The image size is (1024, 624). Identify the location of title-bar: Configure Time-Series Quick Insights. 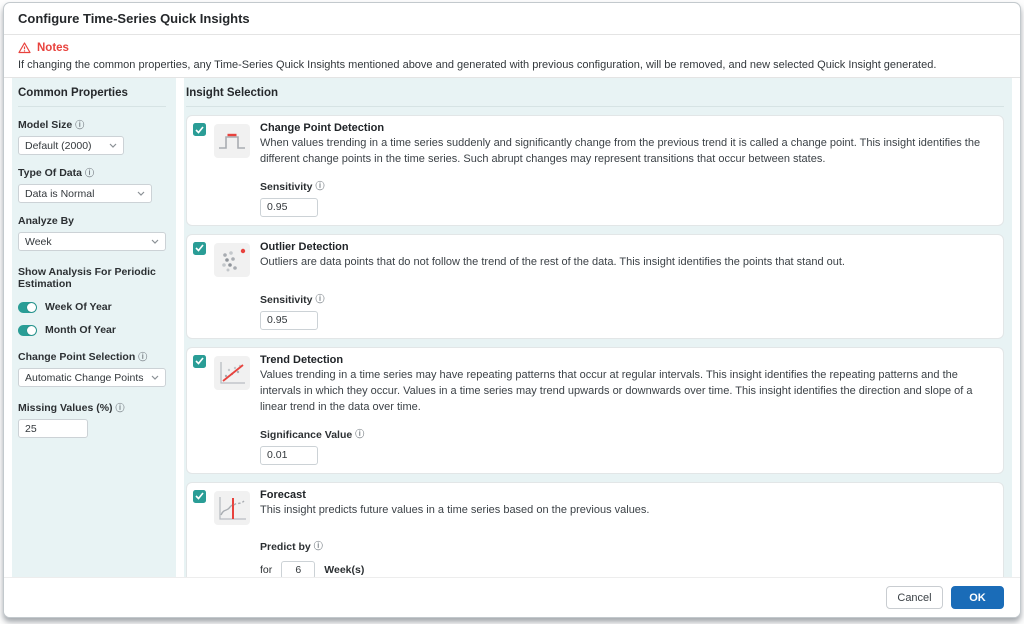
(512, 19).